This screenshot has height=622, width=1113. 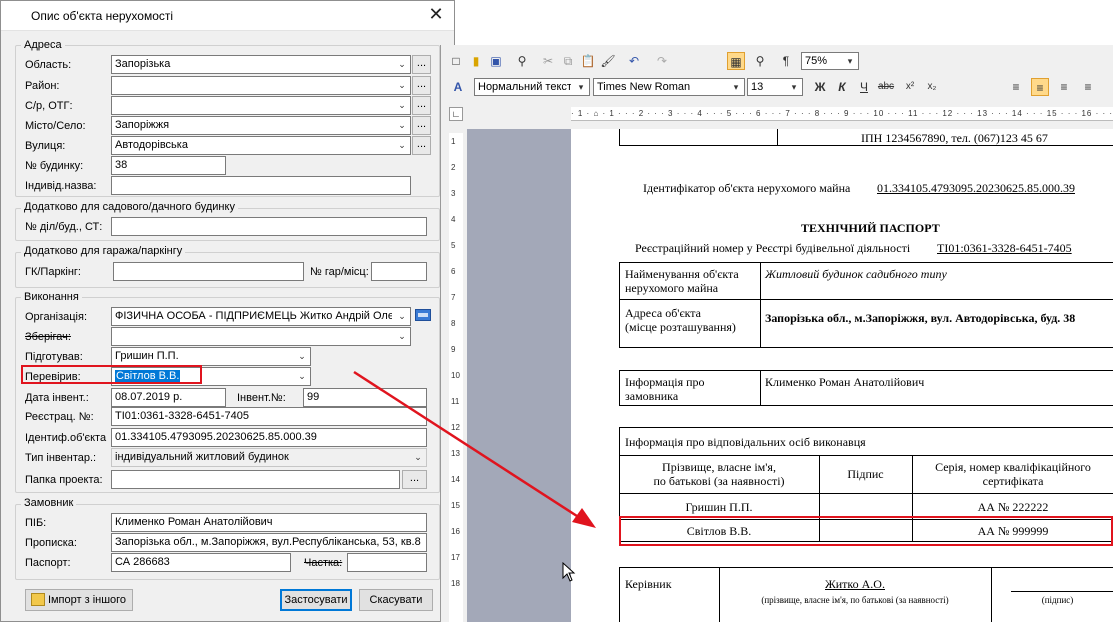 What do you see at coordinates (396, 600) in the screenshot?
I see `cancel-button: Скасувати` at bounding box center [396, 600].